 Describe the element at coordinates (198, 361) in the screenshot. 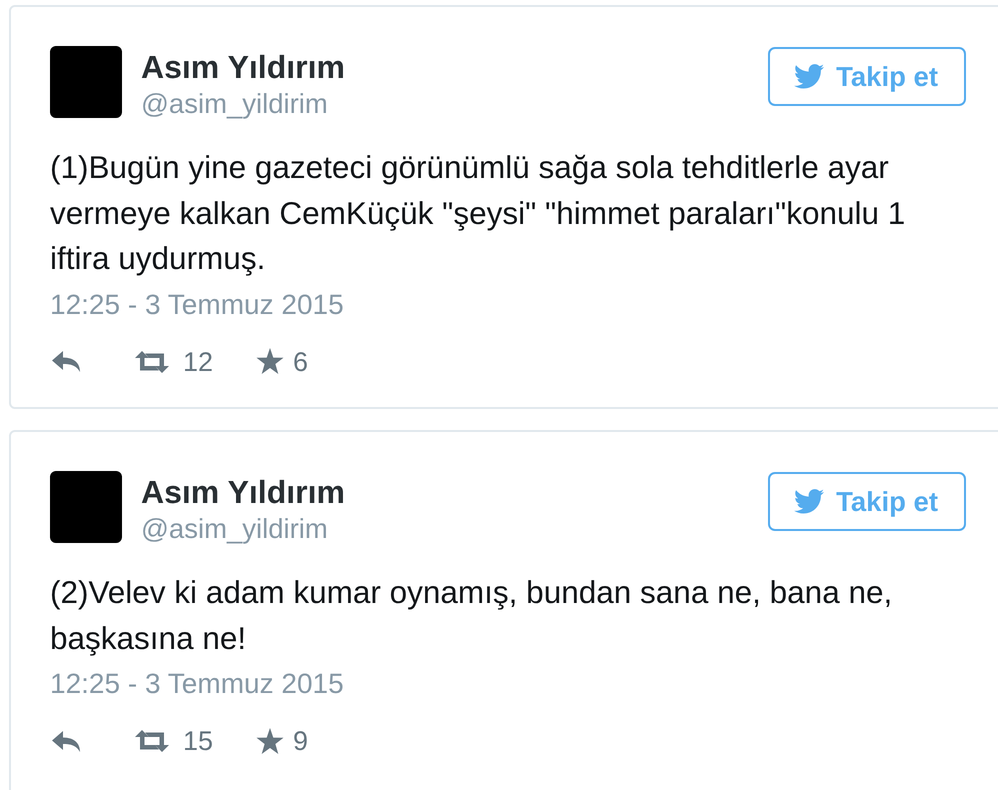

I see `retweet-count: 12` at that location.